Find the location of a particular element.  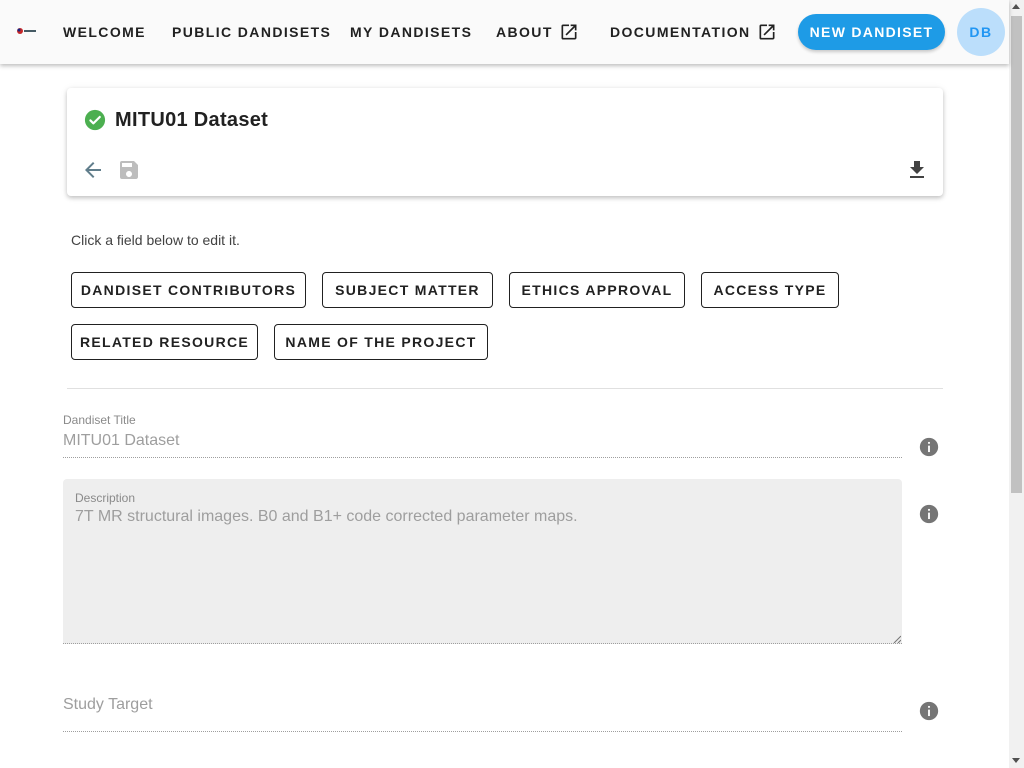

study-target-underline is located at coordinates (482, 731).